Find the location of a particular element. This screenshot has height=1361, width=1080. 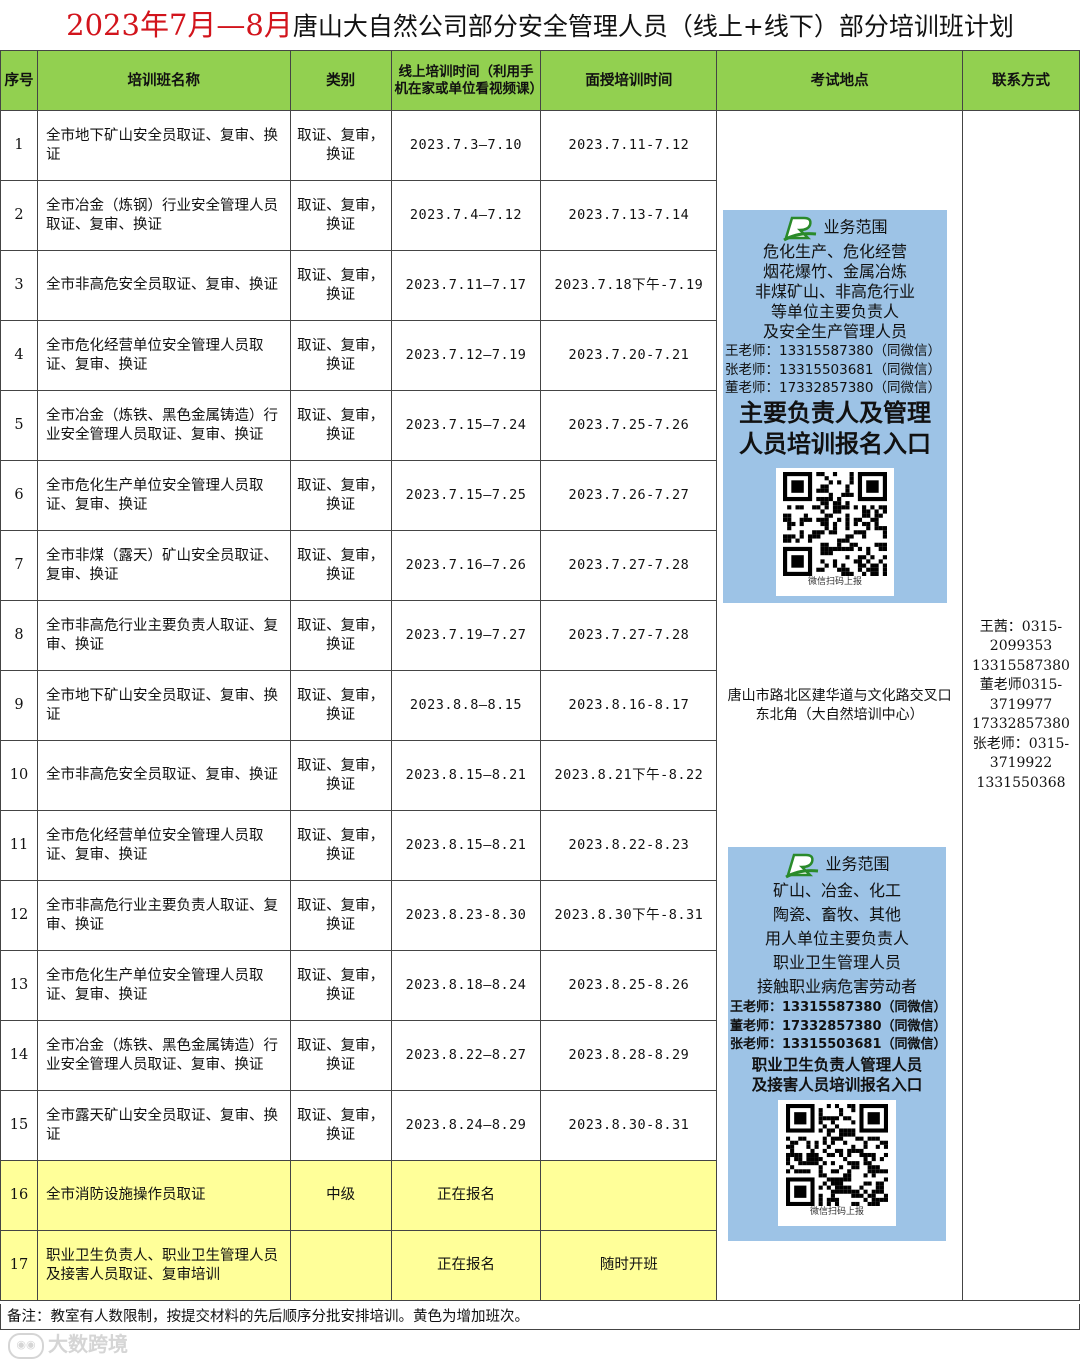

panel2-contact: 张老师：13315503681（同微信） is located at coordinates (838, 1044).